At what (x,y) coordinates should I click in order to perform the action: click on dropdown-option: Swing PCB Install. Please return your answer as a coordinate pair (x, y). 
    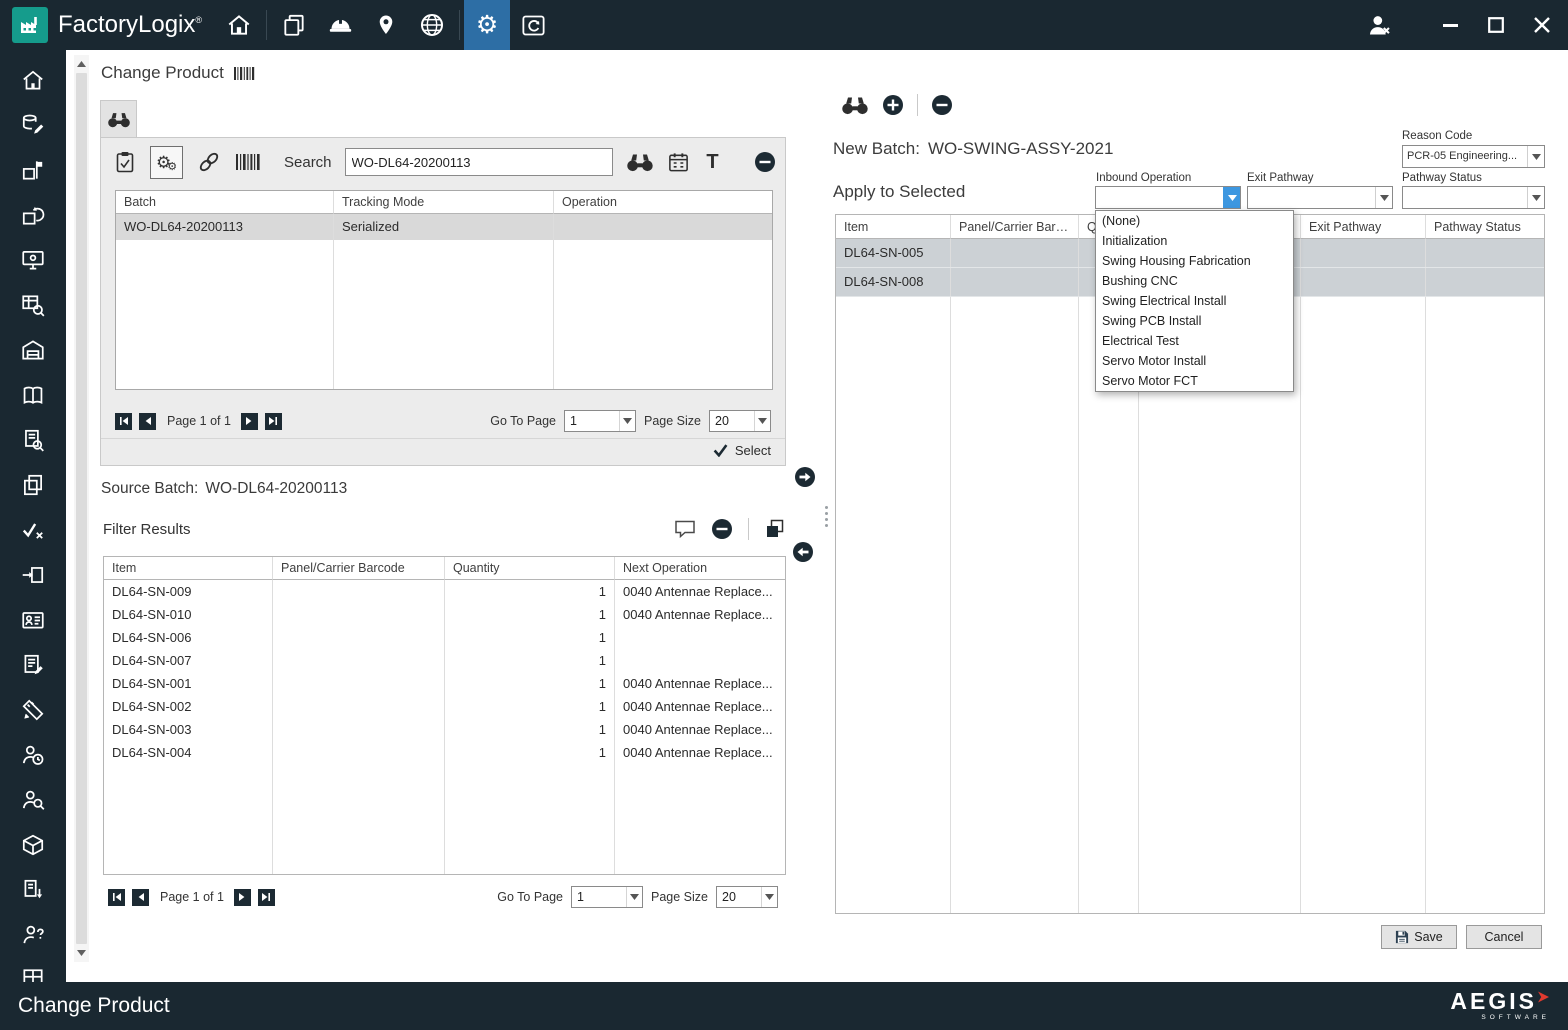
    Looking at the image, I should click on (1194, 321).